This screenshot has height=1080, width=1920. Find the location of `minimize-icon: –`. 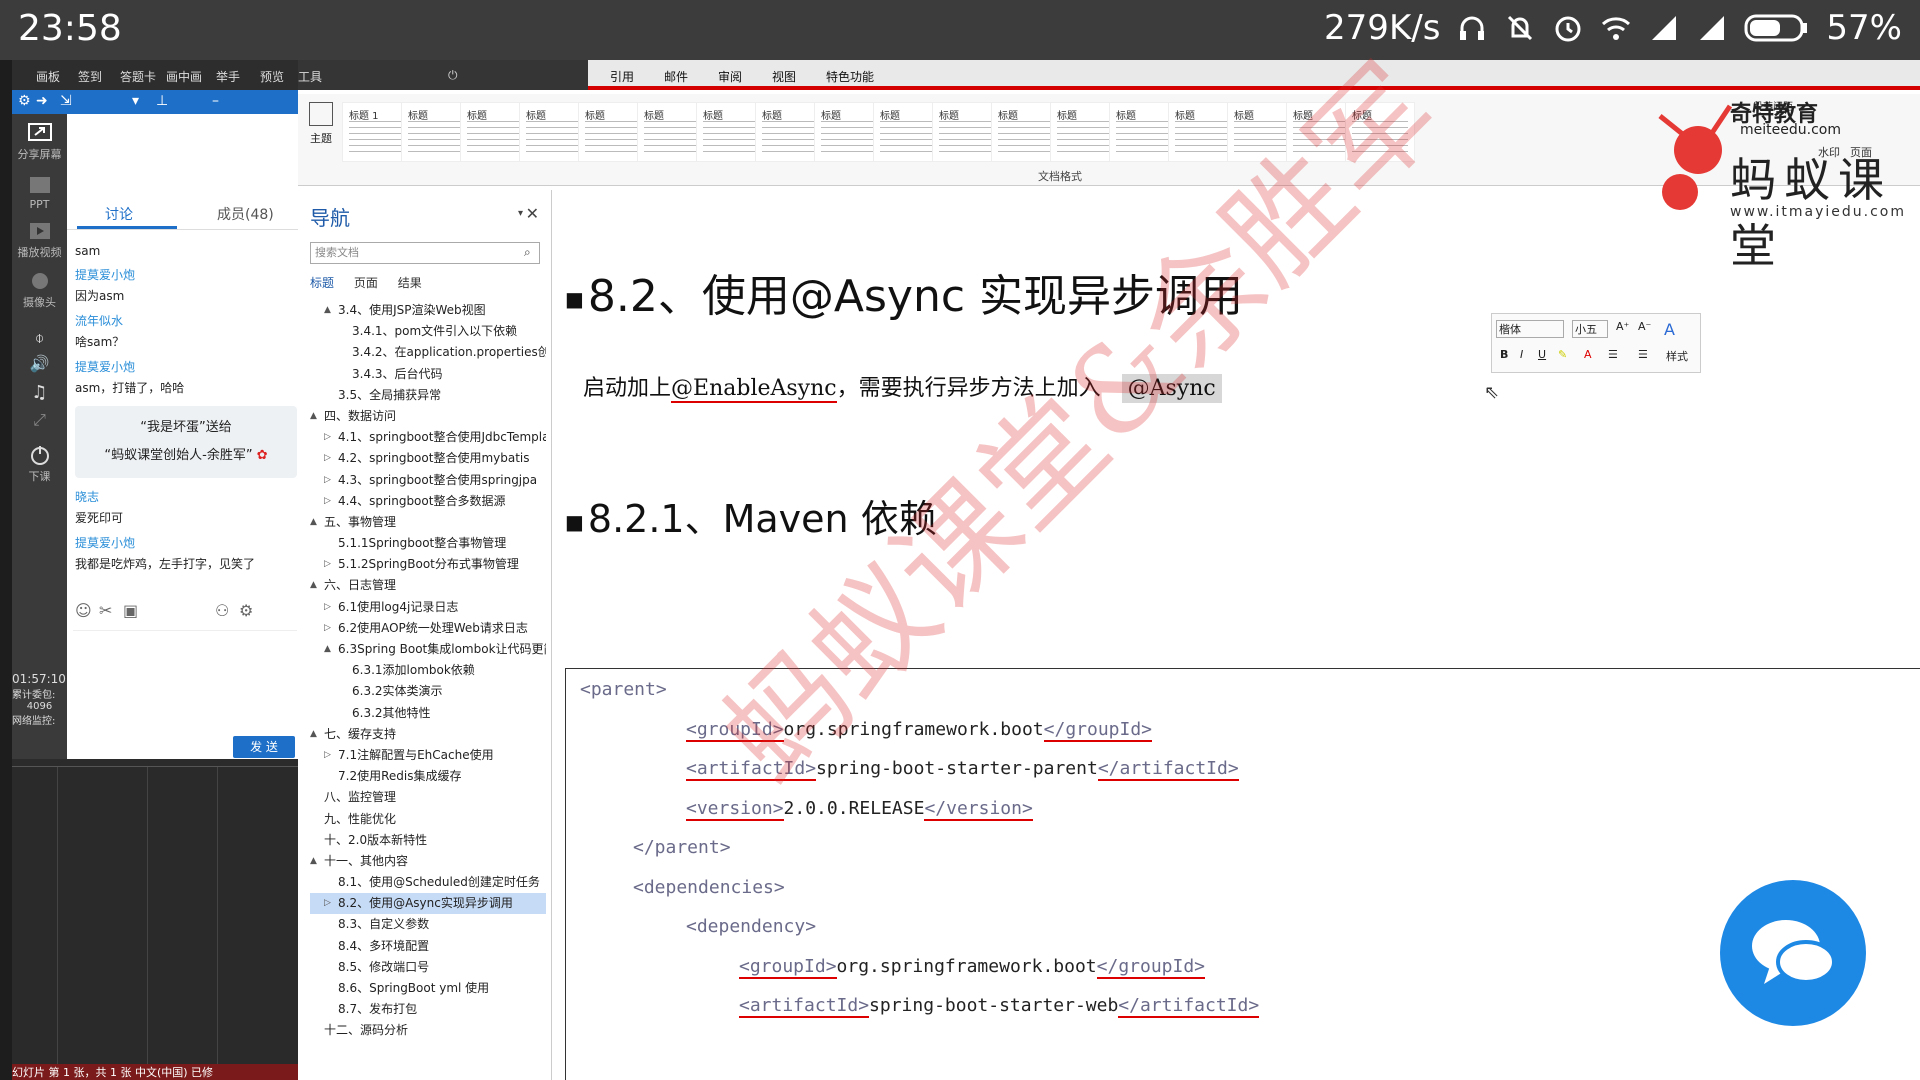

minimize-icon: – is located at coordinates (215, 101).